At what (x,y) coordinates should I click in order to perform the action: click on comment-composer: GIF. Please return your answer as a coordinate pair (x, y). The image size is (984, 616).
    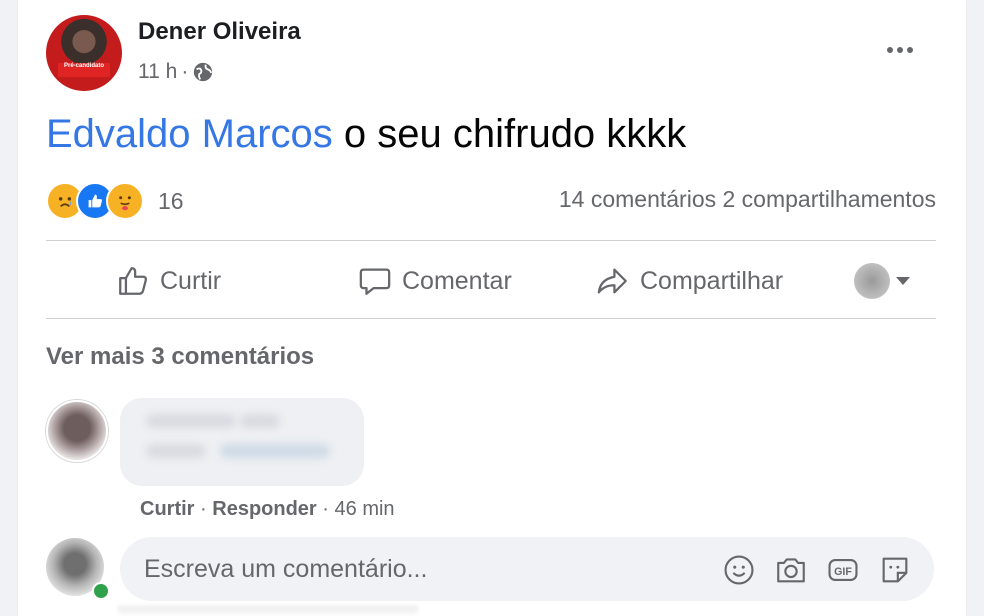
    Looking at the image, I should click on (527, 569).